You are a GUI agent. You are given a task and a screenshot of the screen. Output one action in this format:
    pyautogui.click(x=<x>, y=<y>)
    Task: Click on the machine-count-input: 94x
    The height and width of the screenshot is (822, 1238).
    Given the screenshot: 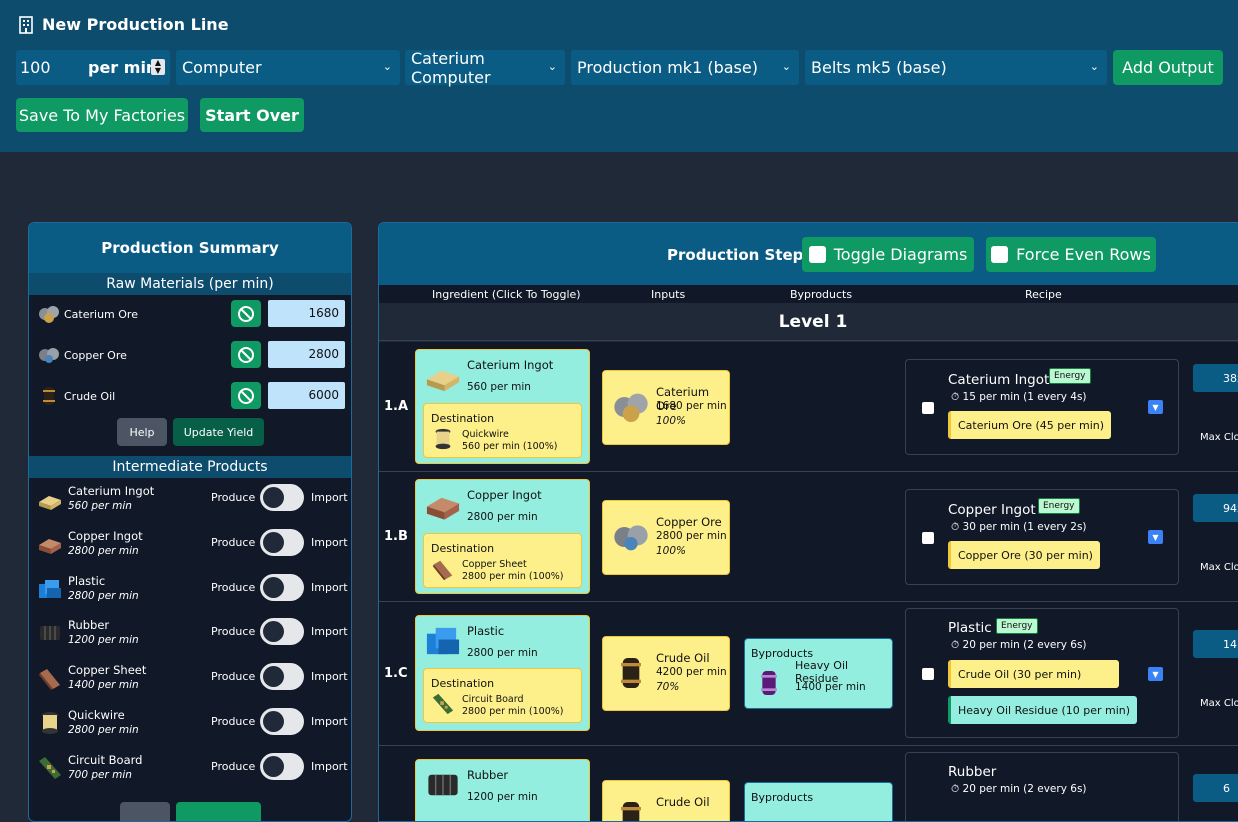 What is the action you would take?
    pyautogui.click(x=1215, y=508)
    